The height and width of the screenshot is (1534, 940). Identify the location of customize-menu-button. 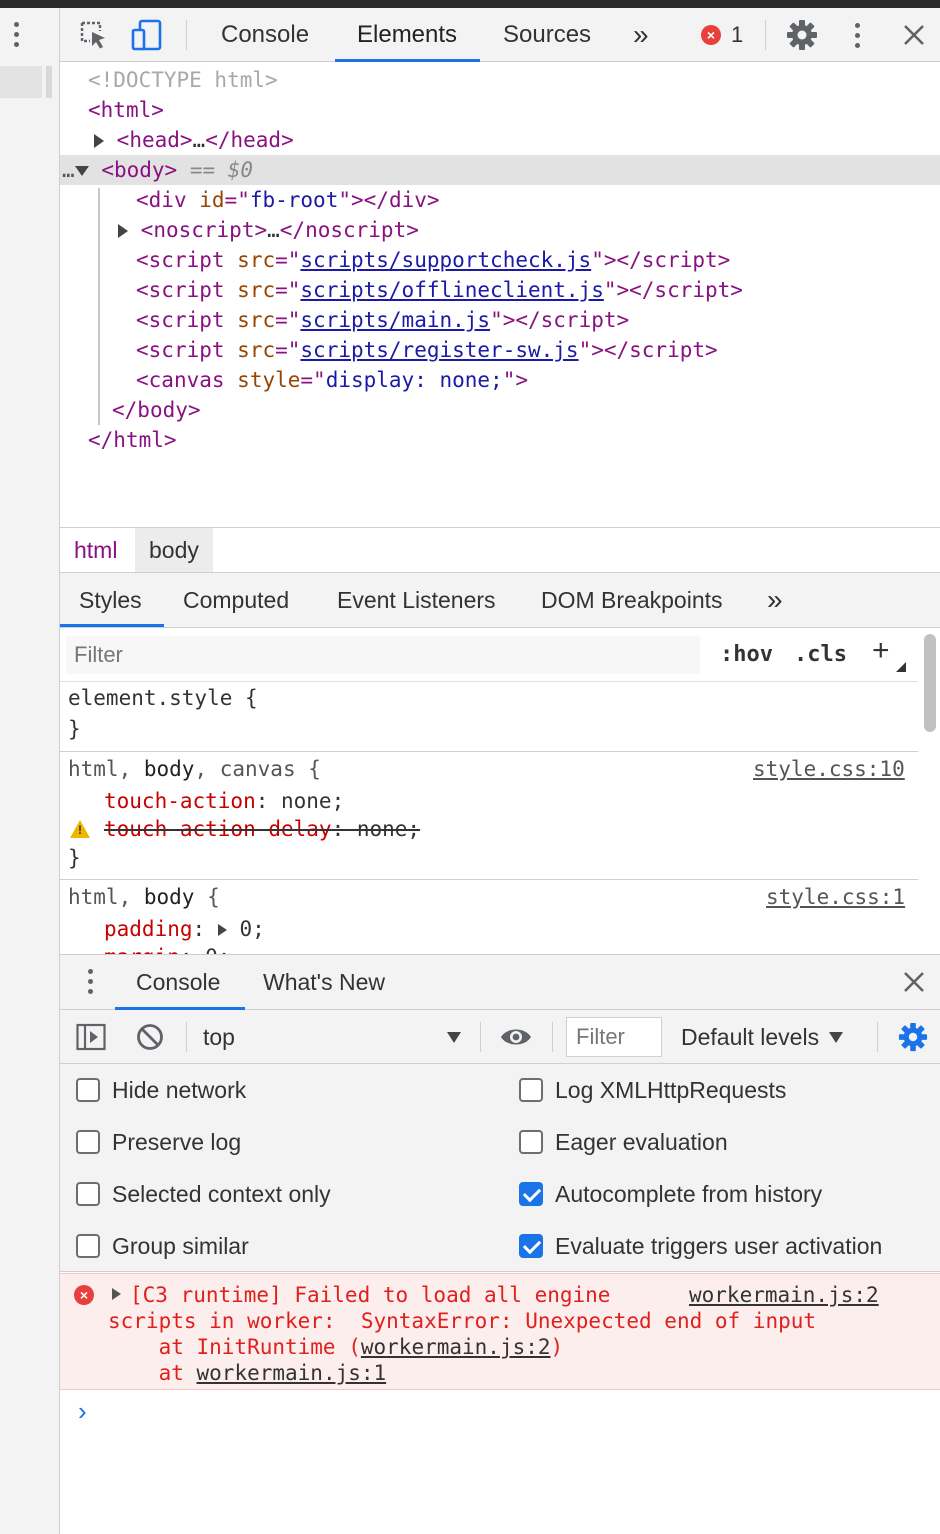
(857, 35).